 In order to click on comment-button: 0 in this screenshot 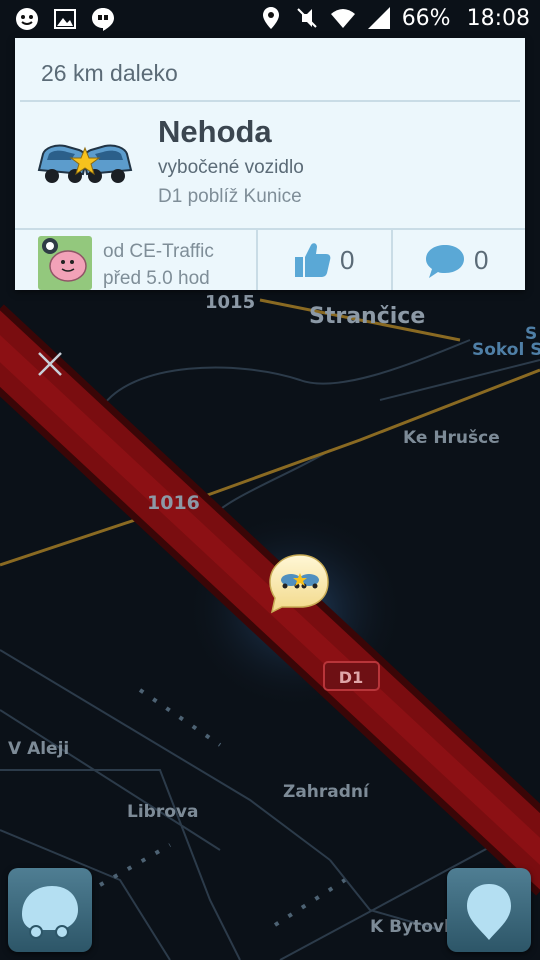, I will do `click(459, 260)`.